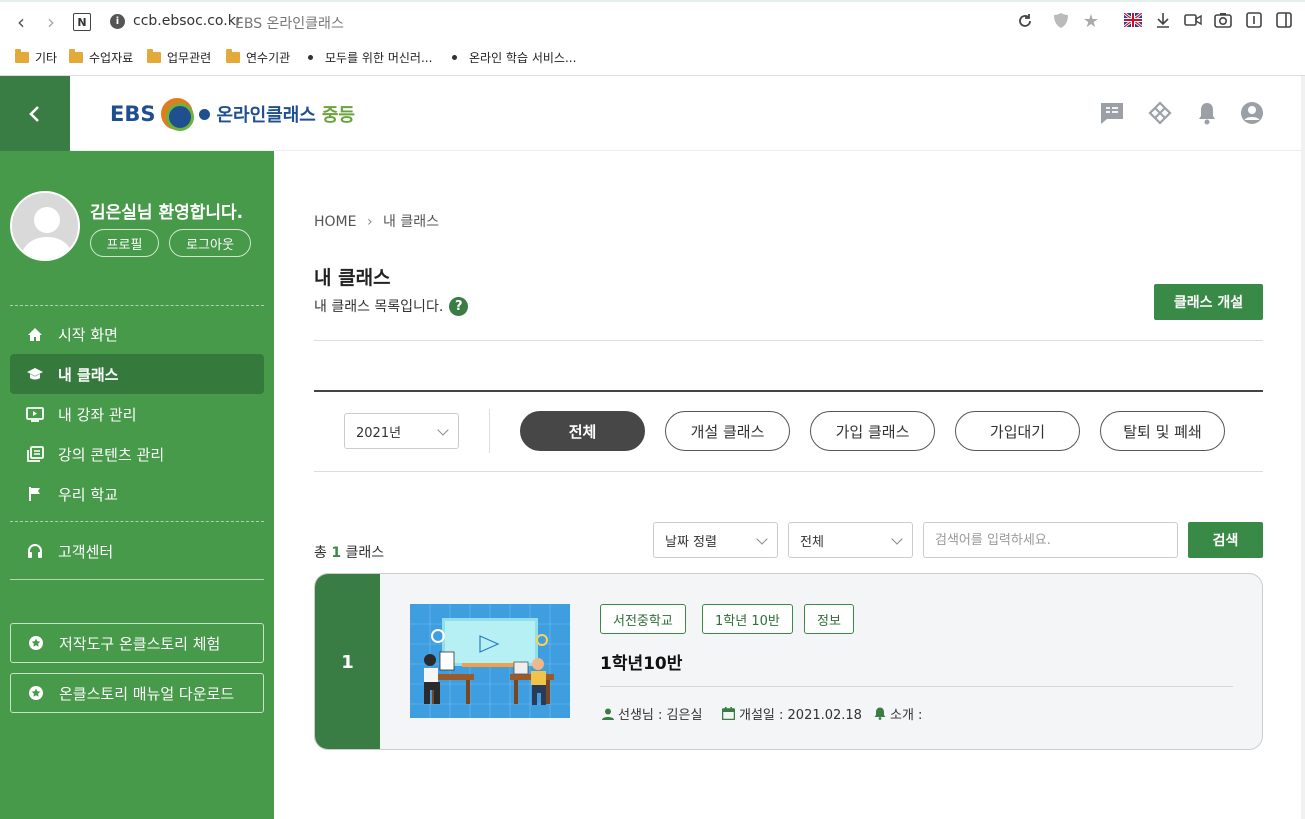  What do you see at coordinates (727, 431) in the screenshot?
I see `tab-opened-classes: 개설 클래스` at bounding box center [727, 431].